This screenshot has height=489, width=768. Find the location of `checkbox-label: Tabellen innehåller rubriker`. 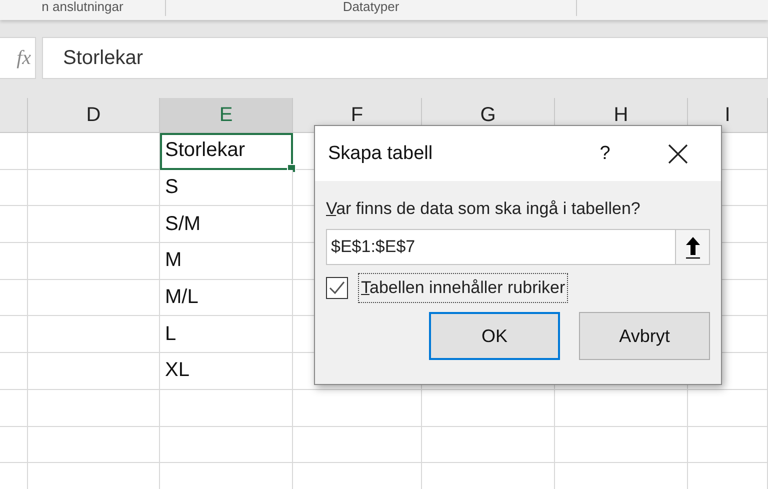

checkbox-label: Tabellen innehåller rubriker is located at coordinates (463, 288).